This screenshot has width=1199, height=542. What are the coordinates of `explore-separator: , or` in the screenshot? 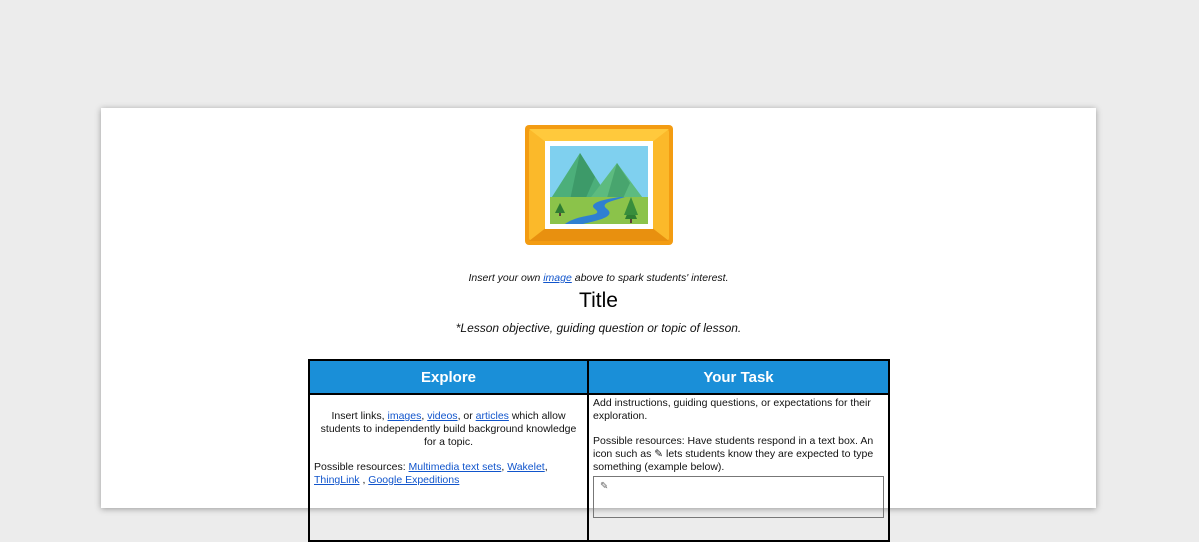 It's located at (466, 416).